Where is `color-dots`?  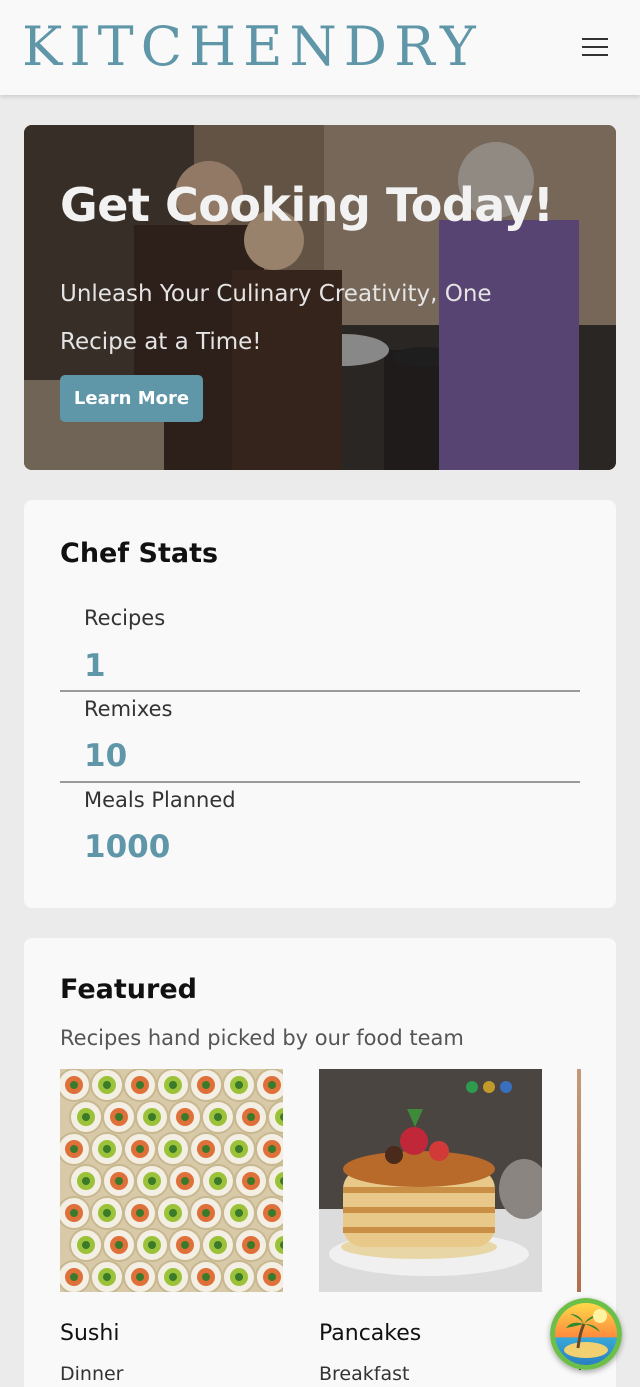
color-dots is located at coordinates (489, 1087).